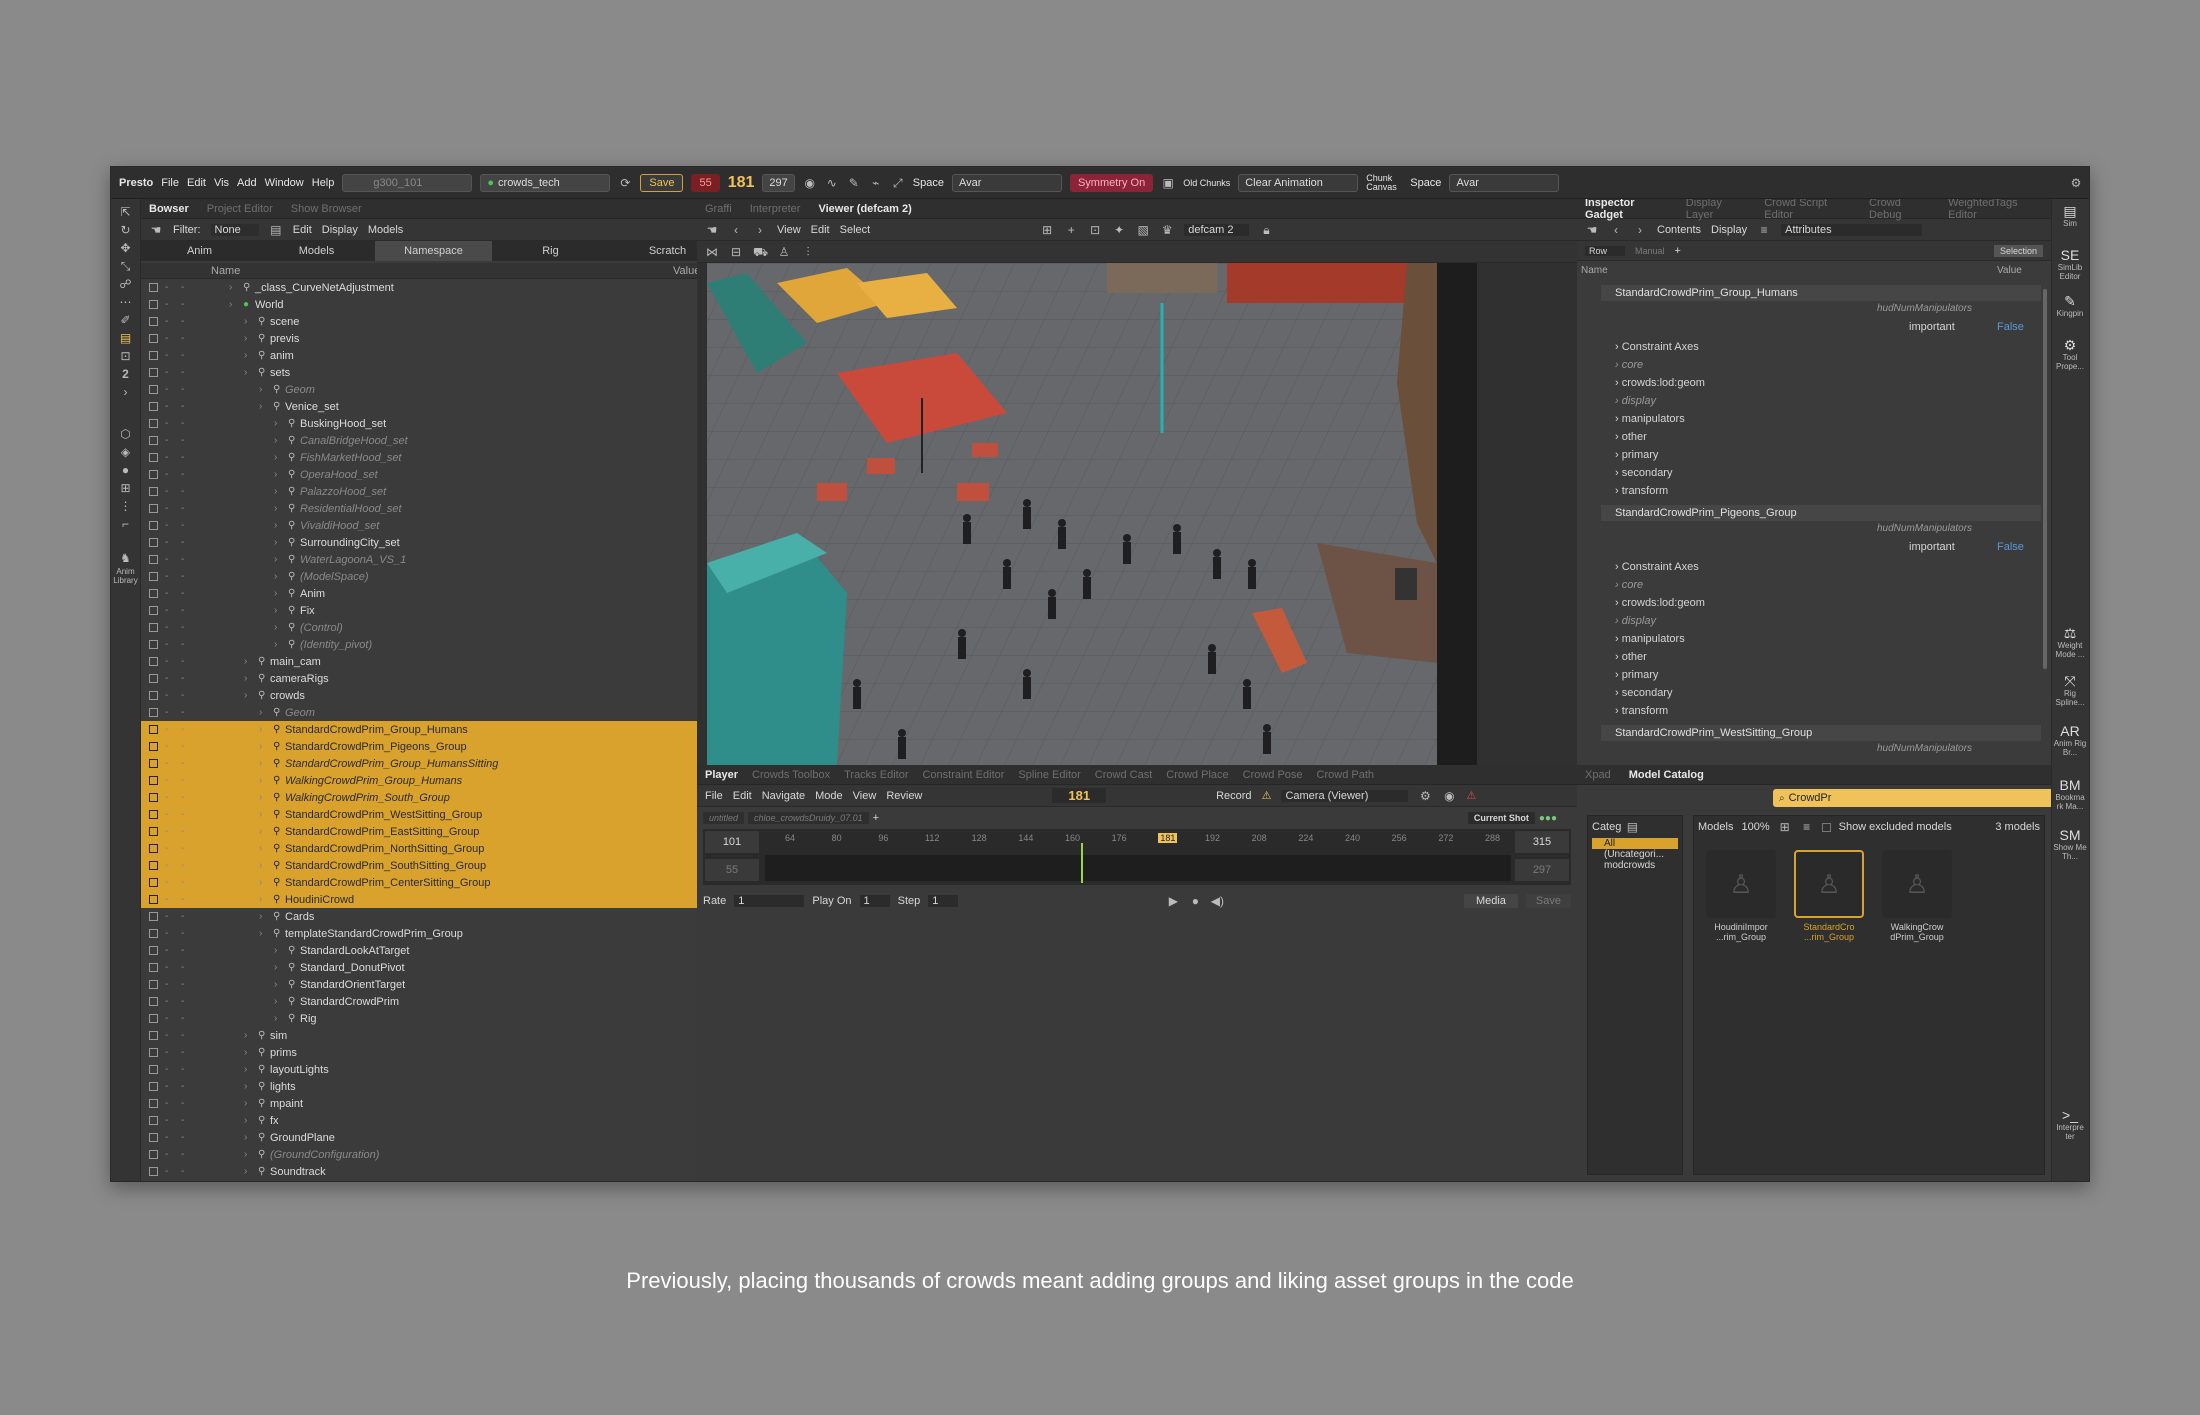 The height and width of the screenshot is (1415, 2200). I want to click on add-shot-icon: +, so click(876, 818).